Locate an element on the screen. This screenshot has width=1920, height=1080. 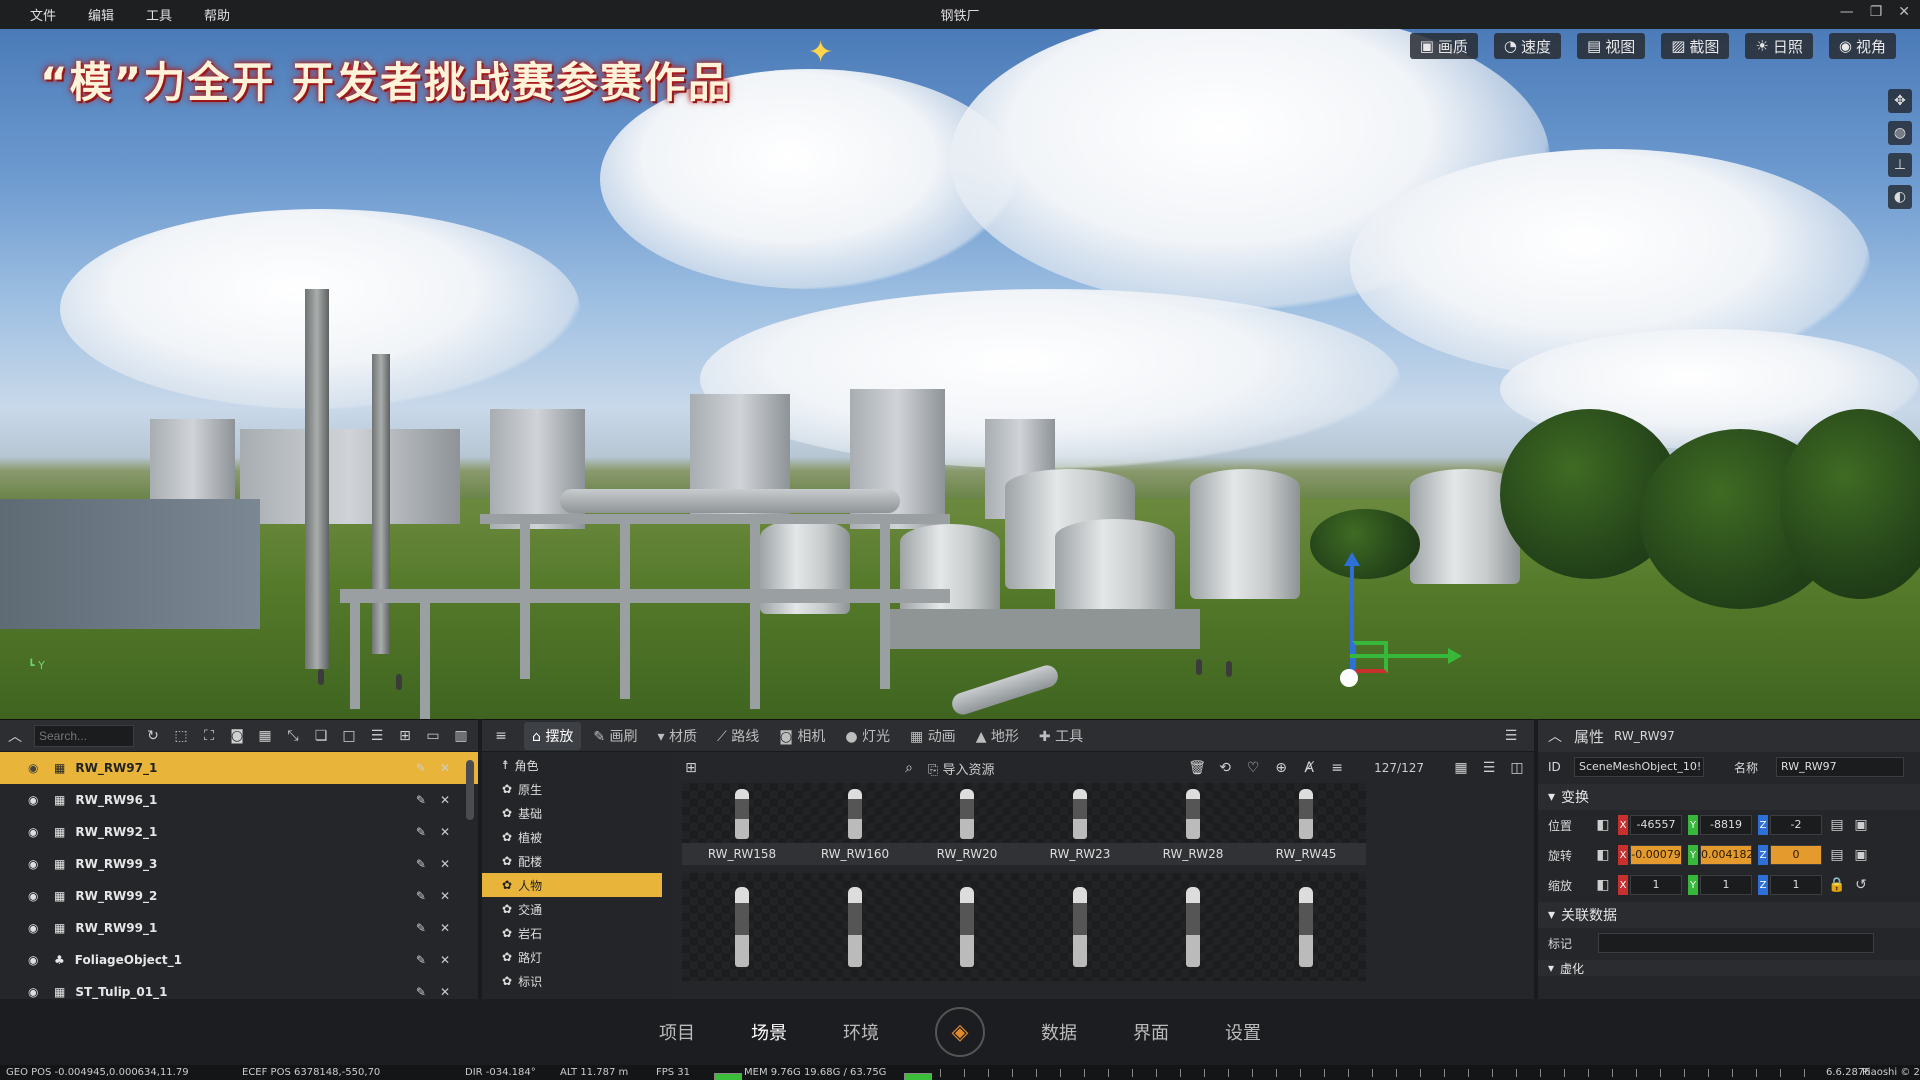
history-icon: ⟲ is located at coordinates (1225, 768).